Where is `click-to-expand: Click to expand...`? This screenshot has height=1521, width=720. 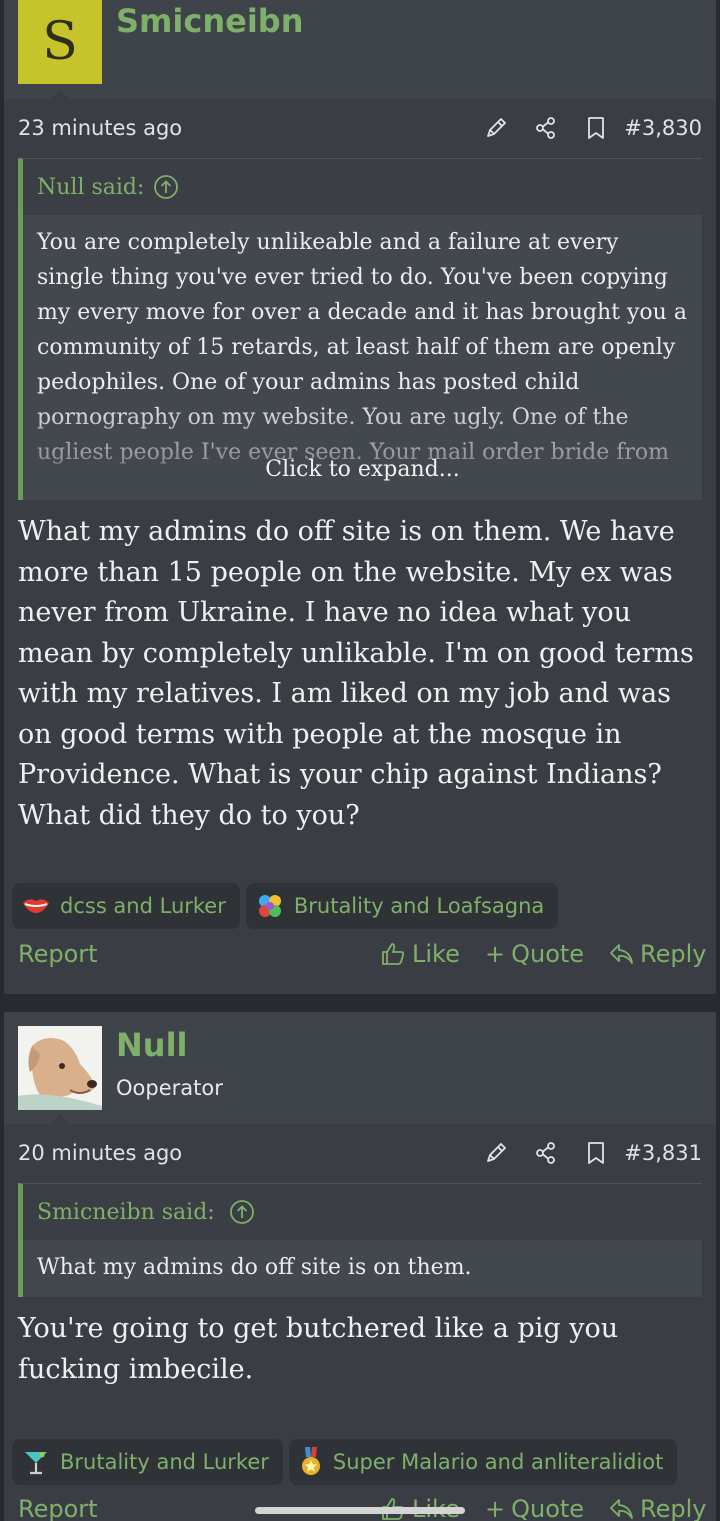
click-to-expand: Click to expand... is located at coordinates (362, 469).